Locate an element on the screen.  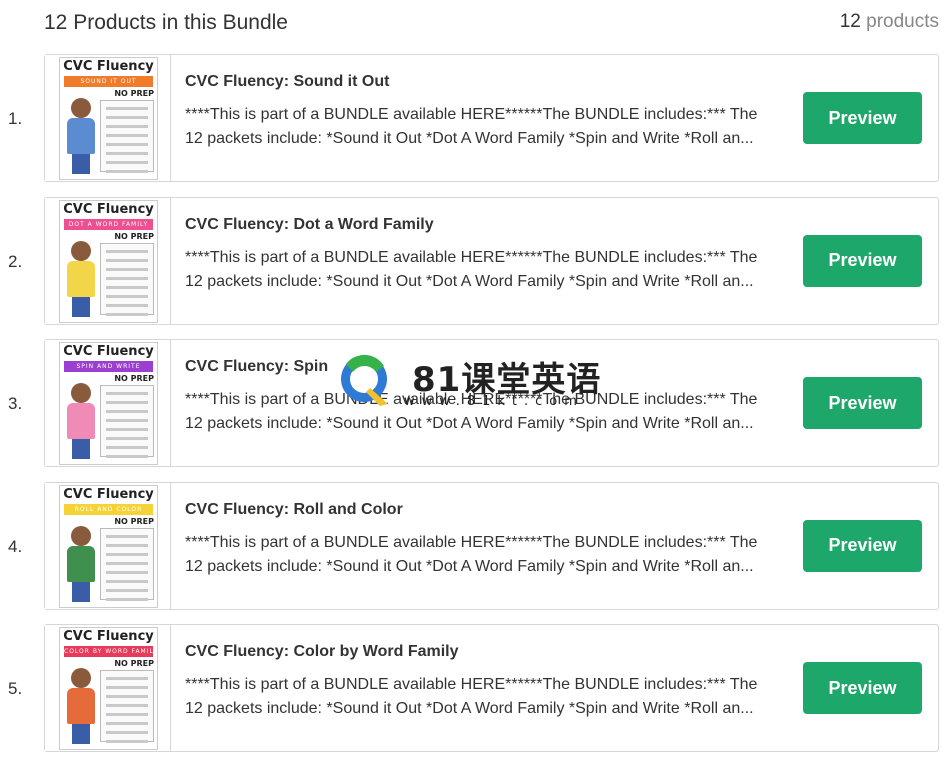
thumbnail-cover: CVC Fluency COLOR BY WORD FAMILY NO PREP is located at coordinates (108, 688).